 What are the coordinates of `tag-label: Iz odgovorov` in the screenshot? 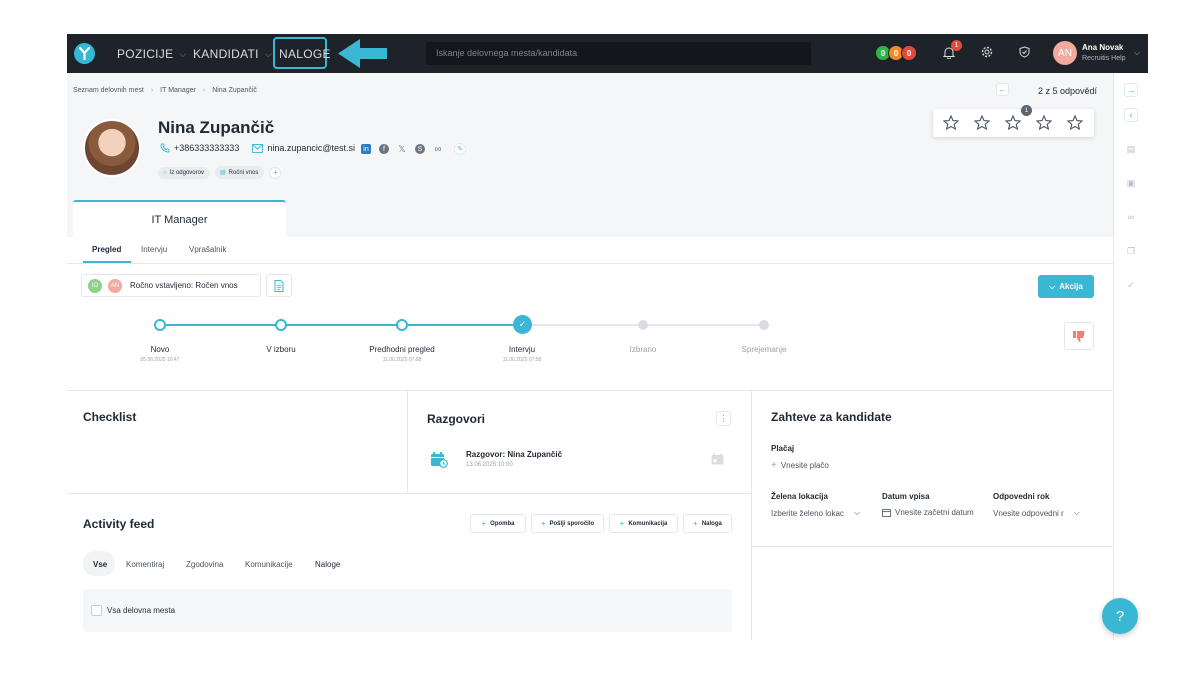 It's located at (186, 172).